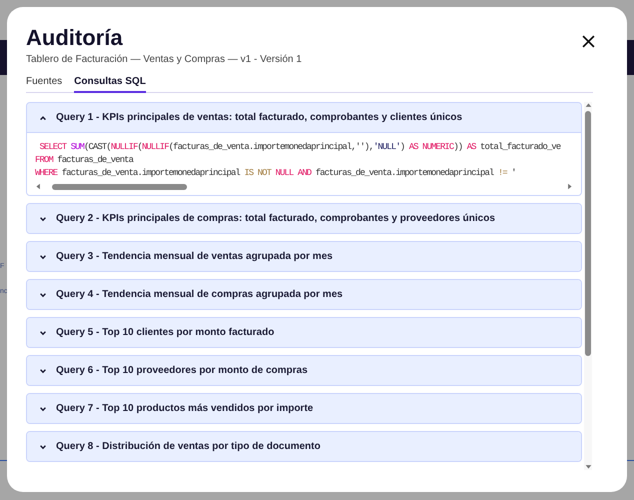  What do you see at coordinates (569, 186) in the screenshot?
I see `scroll-arrow-right-icon` at bounding box center [569, 186].